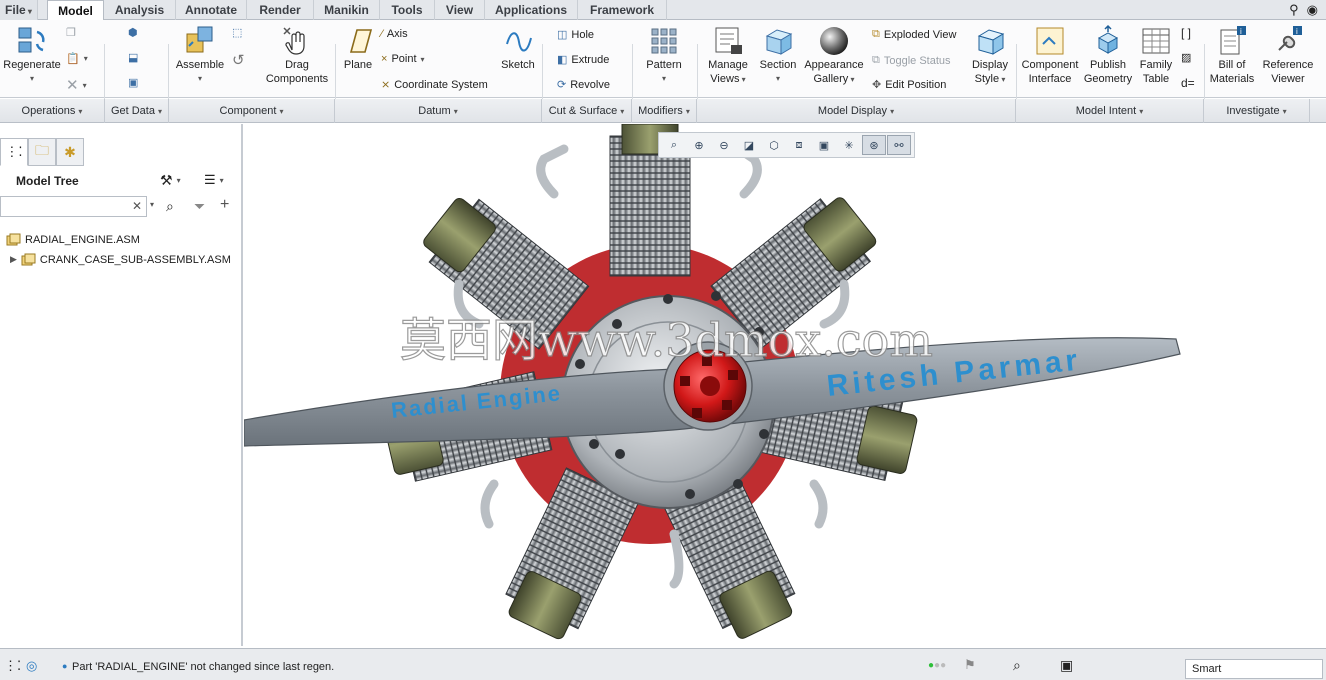 This screenshot has height=680, width=1326. Describe the element at coordinates (63, 206) in the screenshot. I see `tree-search-input` at that location.